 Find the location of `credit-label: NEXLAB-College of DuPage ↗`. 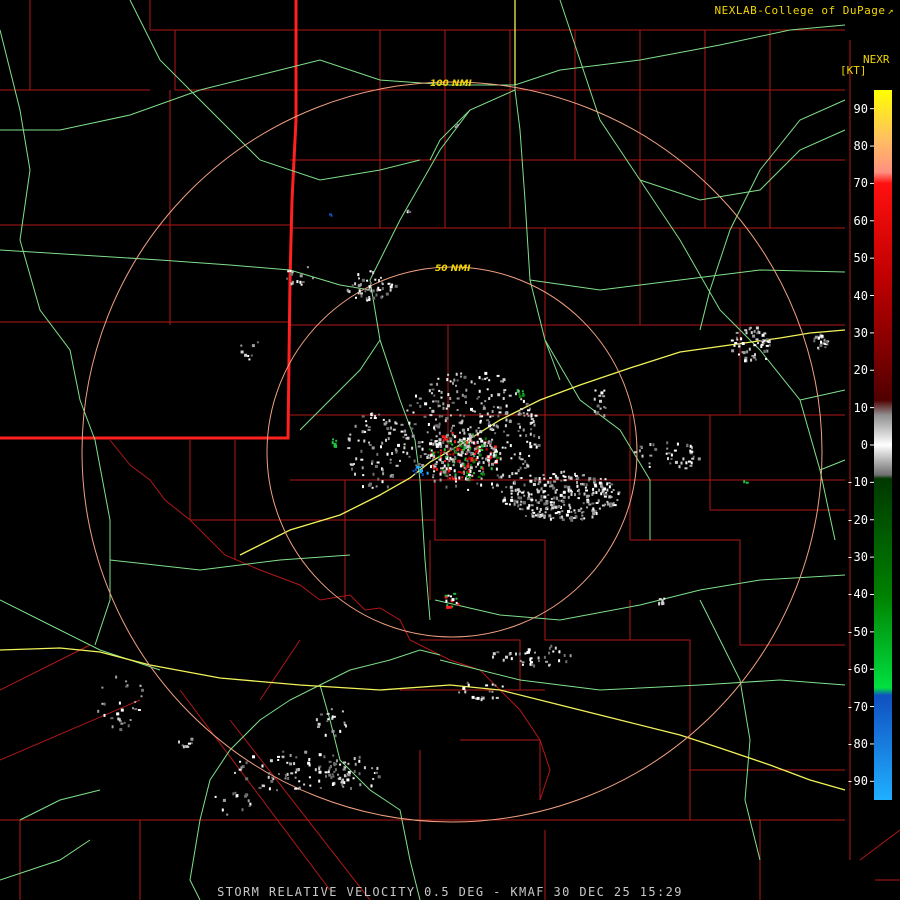

credit-label: NEXLAB-College of DuPage ↗ is located at coordinates (804, 10).